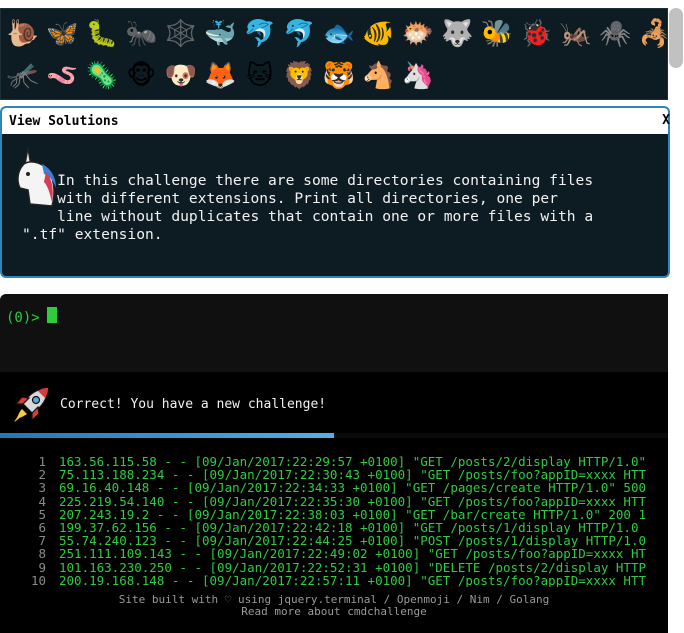 This screenshot has width=684, height=633. Describe the element at coordinates (142, 34) in the screenshot. I see `challenge-emoji-row1-4: 🐜` at that location.